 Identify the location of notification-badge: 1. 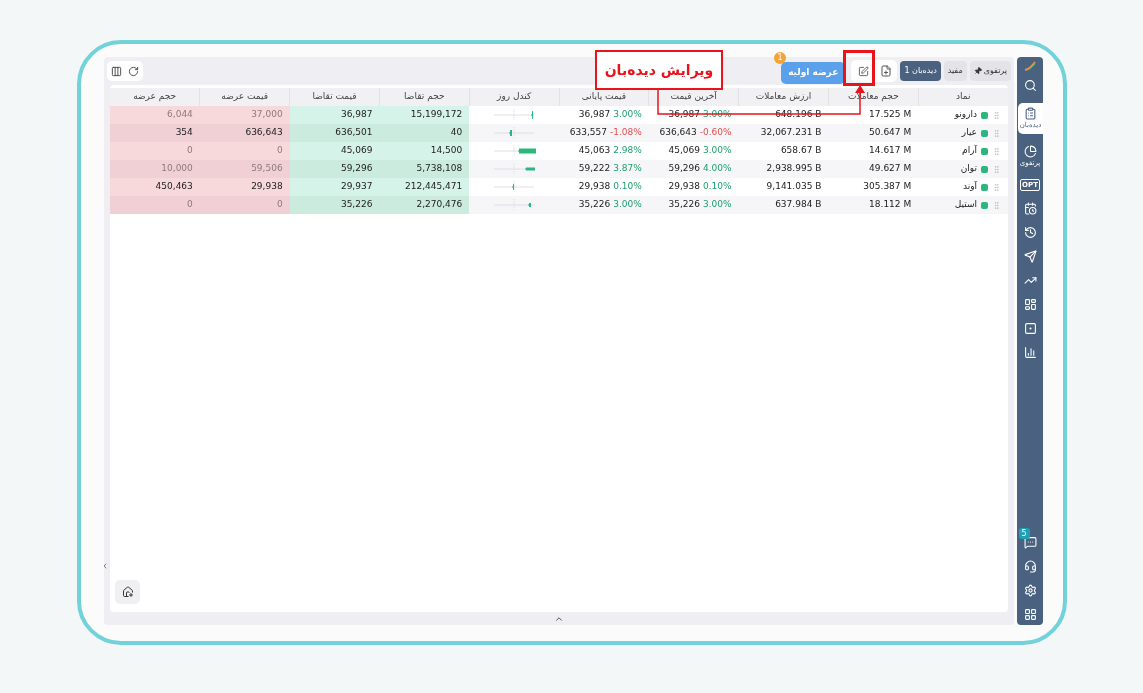
(780, 58).